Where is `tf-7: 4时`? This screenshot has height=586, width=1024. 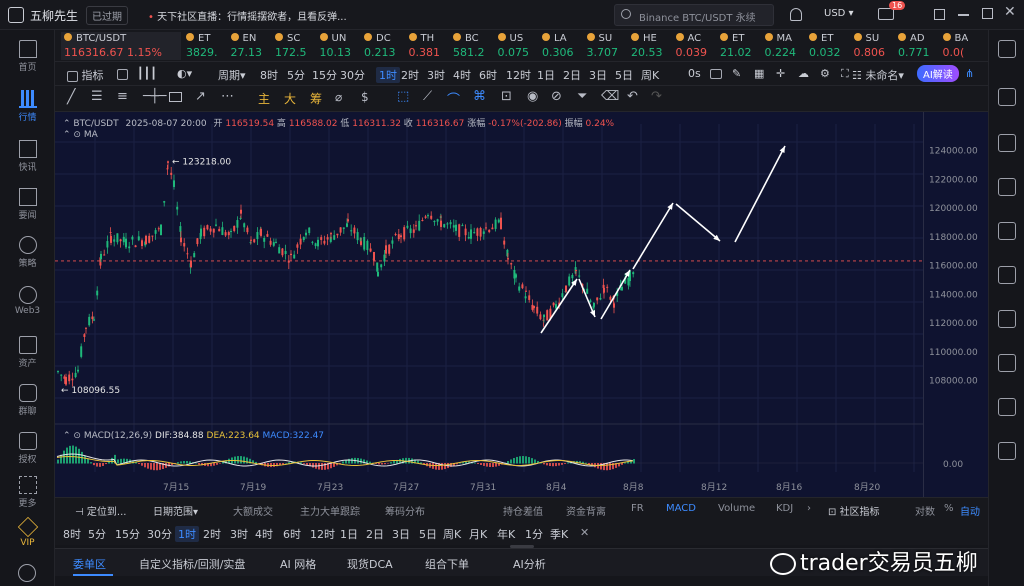 tf-7: 4时 is located at coordinates (264, 534).